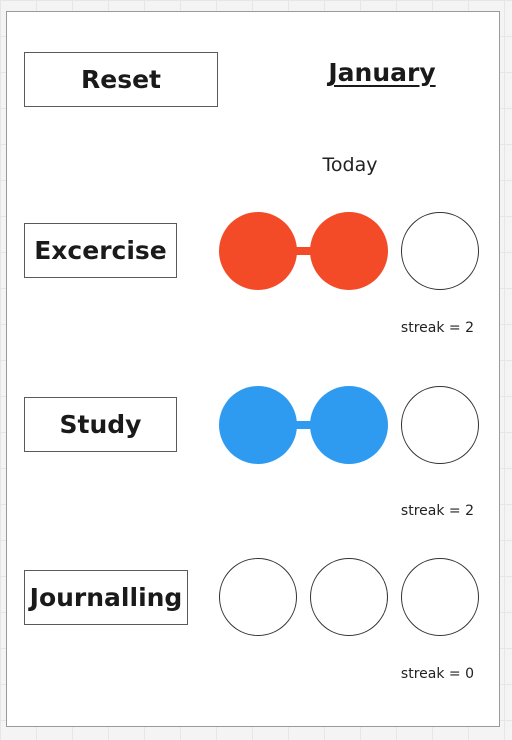  What do you see at coordinates (100, 424) in the screenshot?
I see `habit-label-study: Study` at bounding box center [100, 424].